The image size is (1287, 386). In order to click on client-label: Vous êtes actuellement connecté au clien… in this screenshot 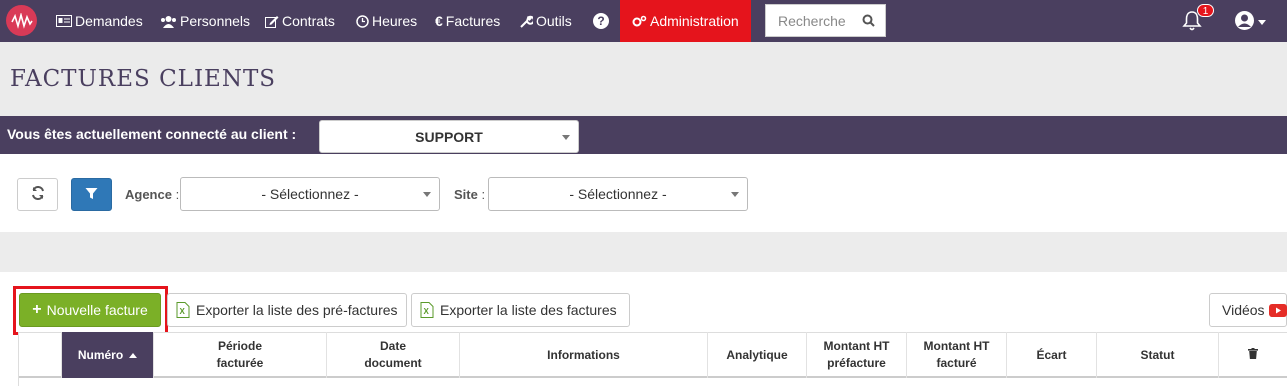, I will do `click(152, 134)`.